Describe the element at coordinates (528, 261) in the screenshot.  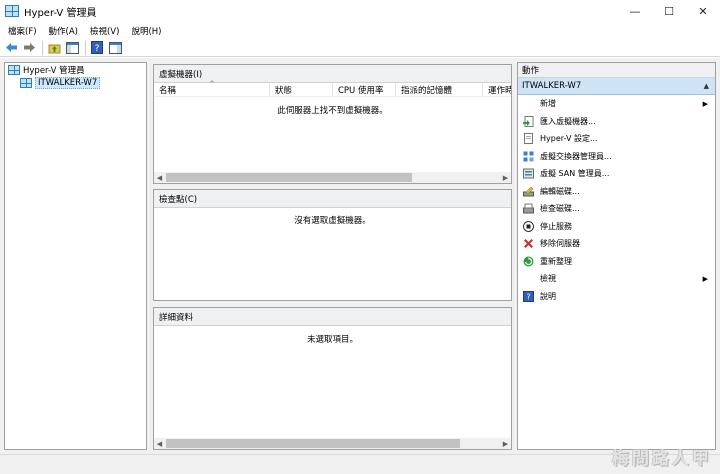
I see `refresh-icon` at that location.